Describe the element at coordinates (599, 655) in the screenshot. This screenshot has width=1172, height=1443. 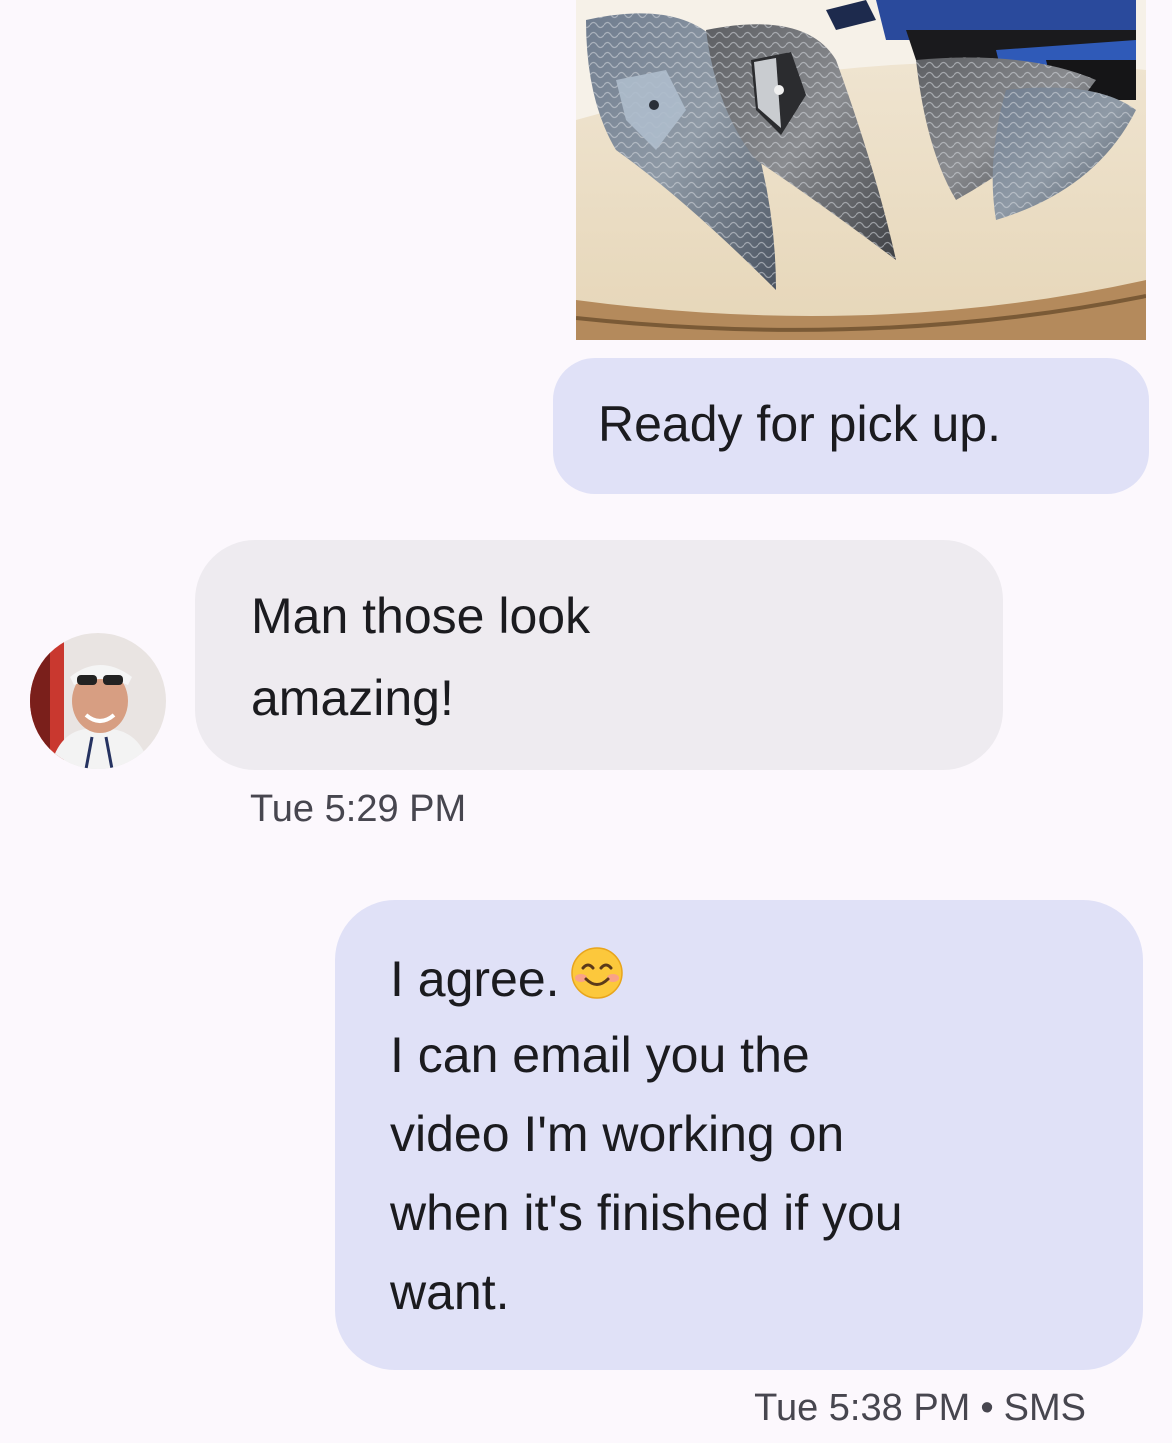
I see `incoming-message-bubble: Man those look amazing!` at that location.